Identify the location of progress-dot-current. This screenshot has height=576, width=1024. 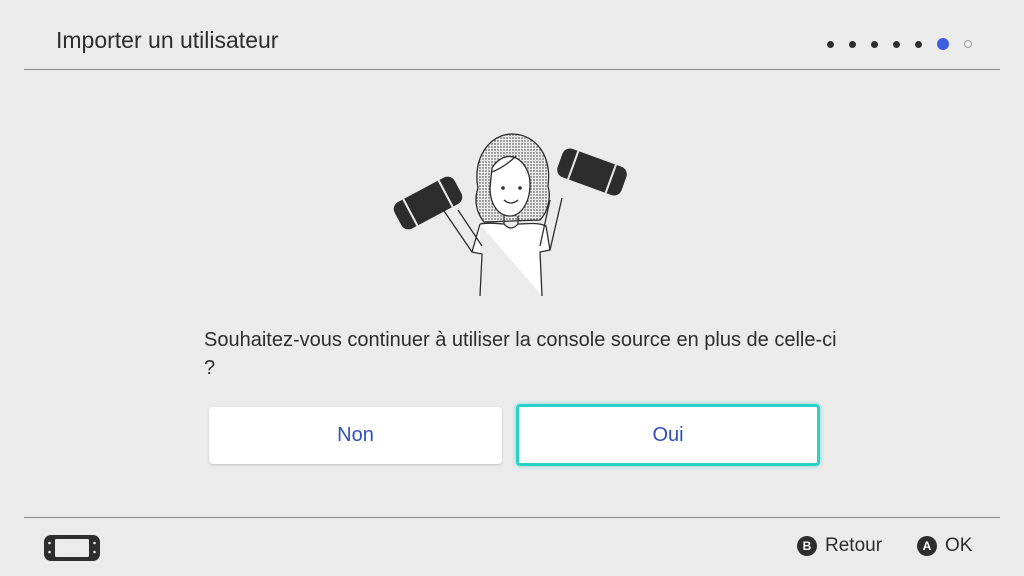
(943, 44).